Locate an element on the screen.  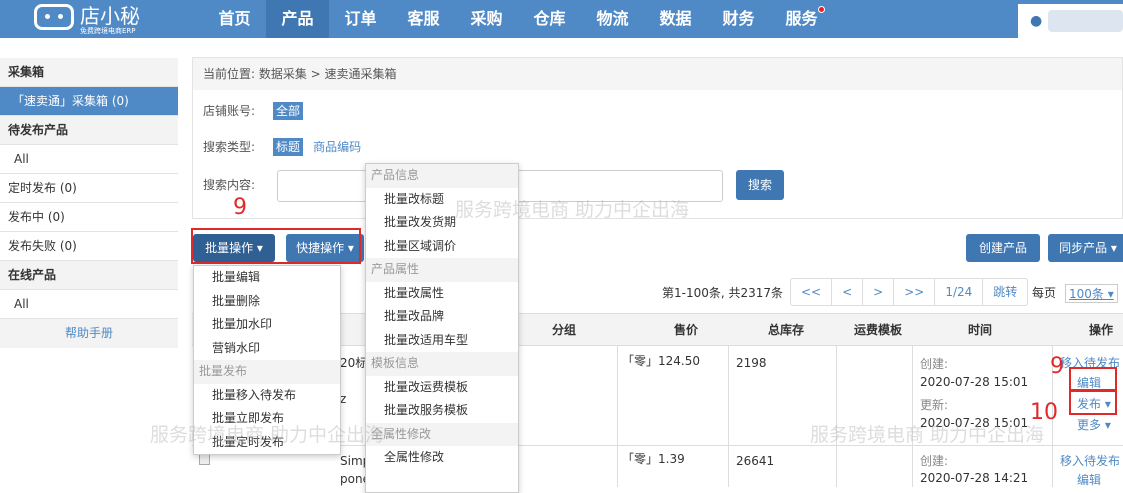
pagination-button: > is located at coordinates (879, 292).